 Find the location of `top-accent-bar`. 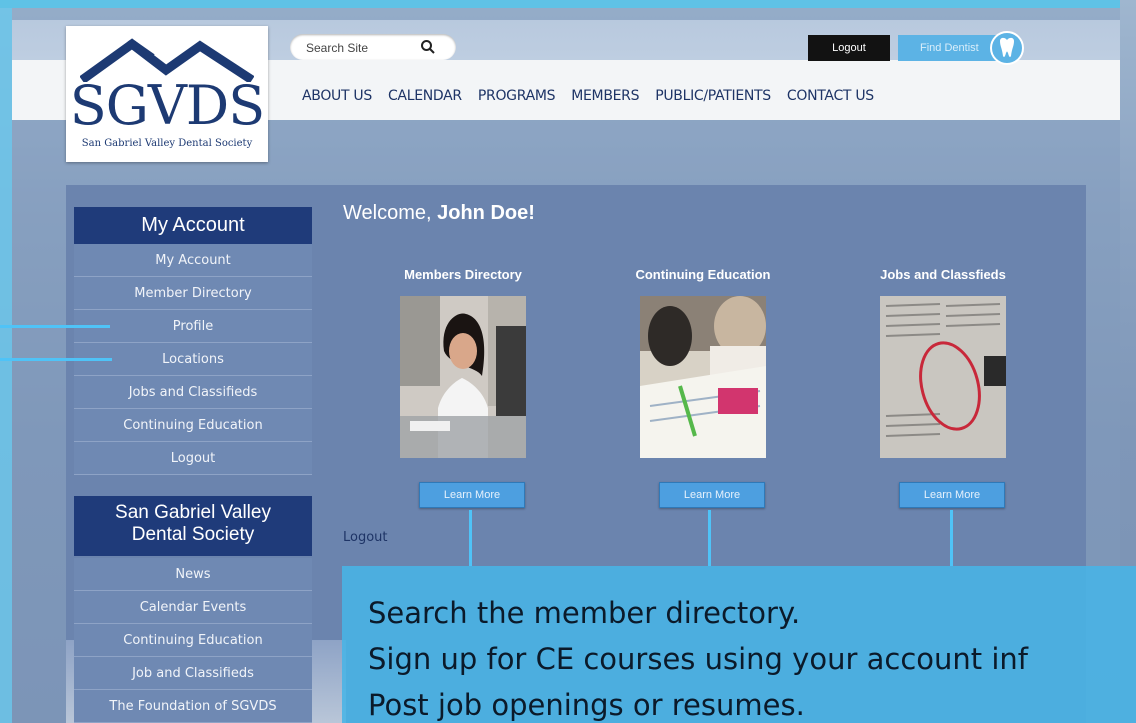

top-accent-bar is located at coordinates (560, 4).